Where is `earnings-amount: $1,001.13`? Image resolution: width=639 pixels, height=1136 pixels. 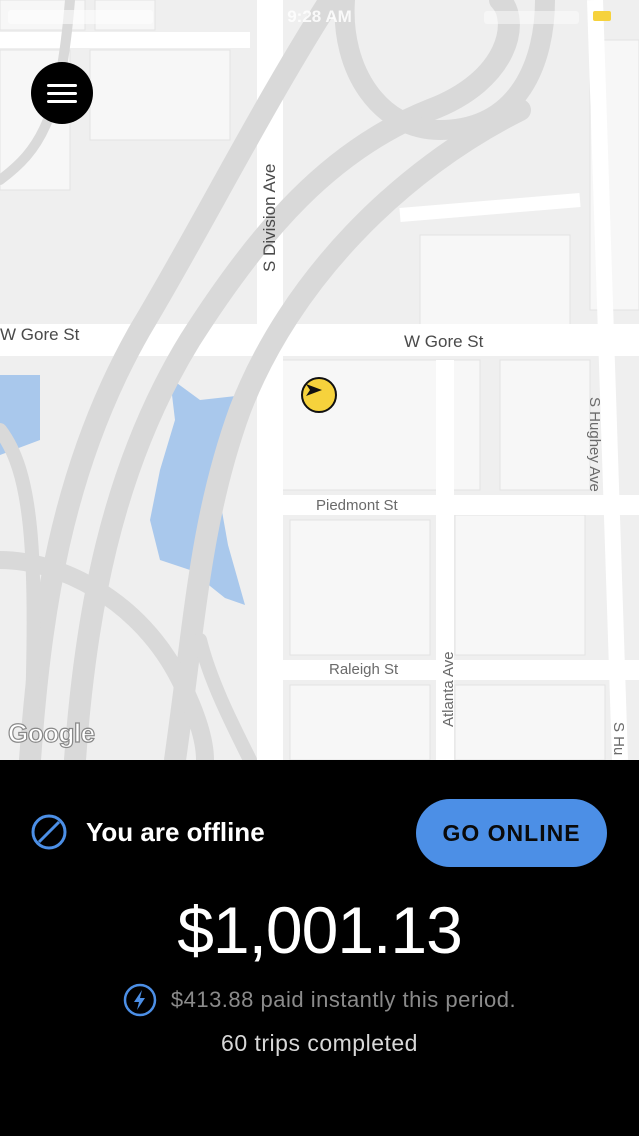
earnings-amount: $1,001.13 is located at coordinates (319, 930).